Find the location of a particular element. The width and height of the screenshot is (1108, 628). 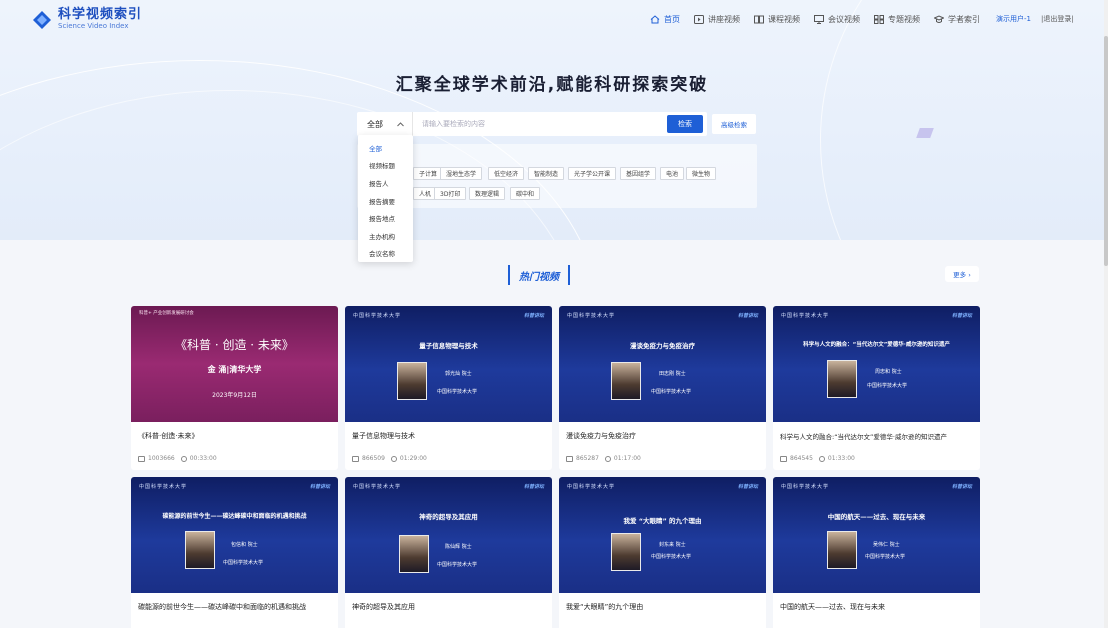

logo-subtitle: Science Video Index is located at coordinates (93, 26).